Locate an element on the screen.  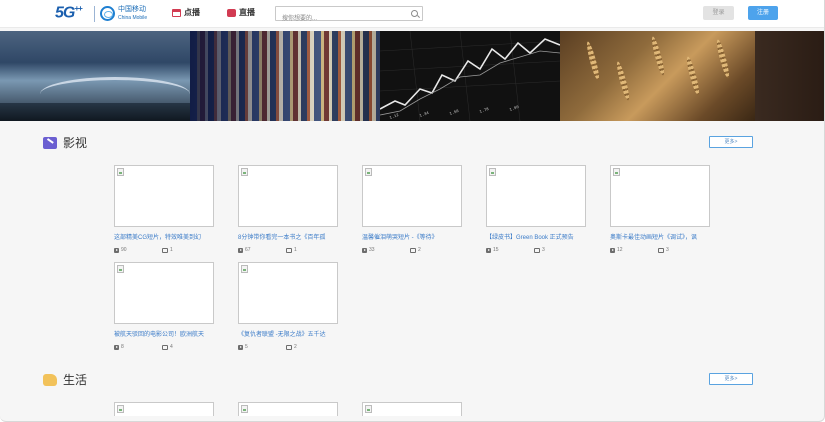
video-card: 《复仇者联盟 -无限之战》五千达 5 2 is located at coordinates (288, 306).